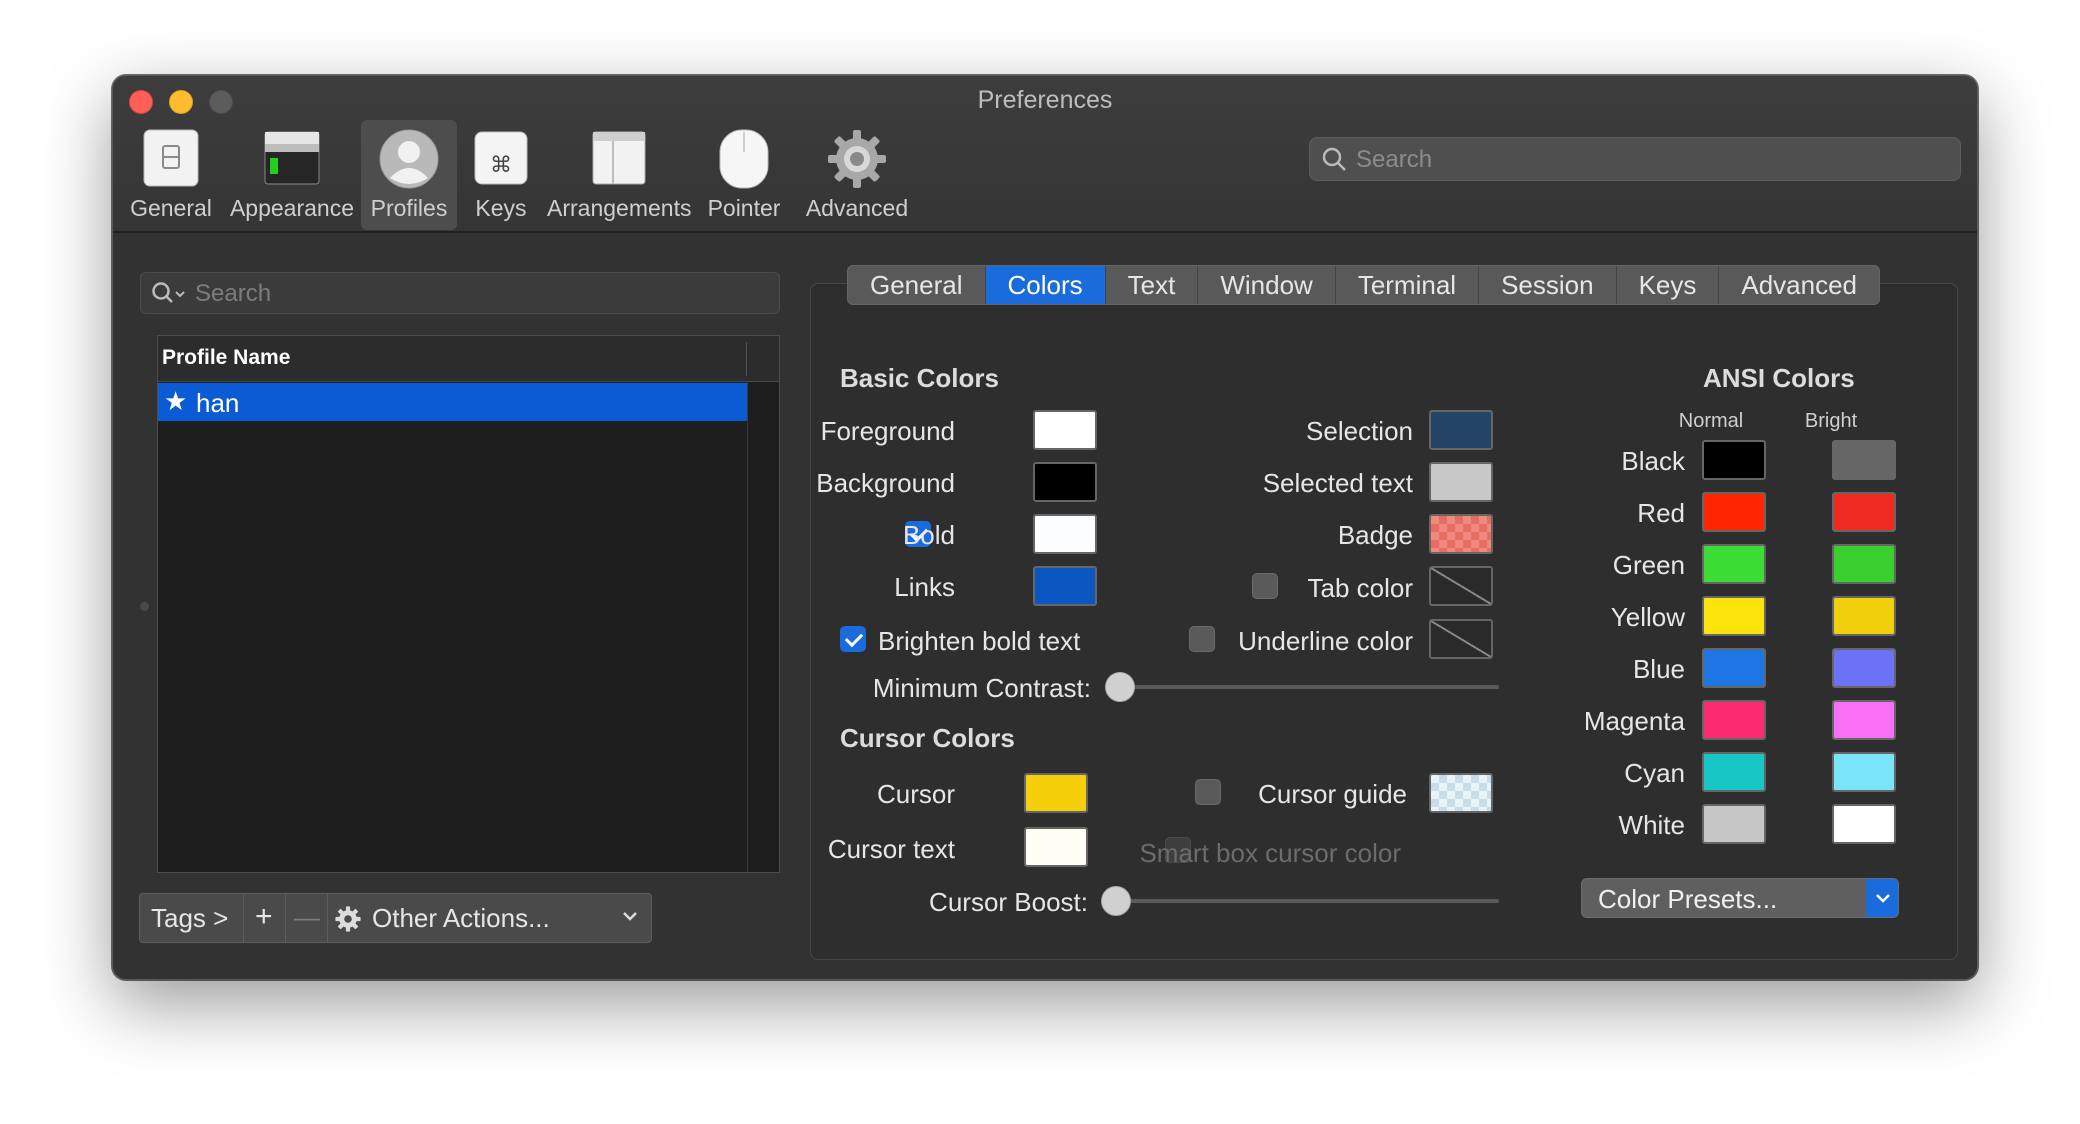 This screenshot has height=1124, width=2080. What do you see at coordinates (1734, 564) in the screenshot?
I see `ansi-green-normal-well` at bounding box center [1734, 564].